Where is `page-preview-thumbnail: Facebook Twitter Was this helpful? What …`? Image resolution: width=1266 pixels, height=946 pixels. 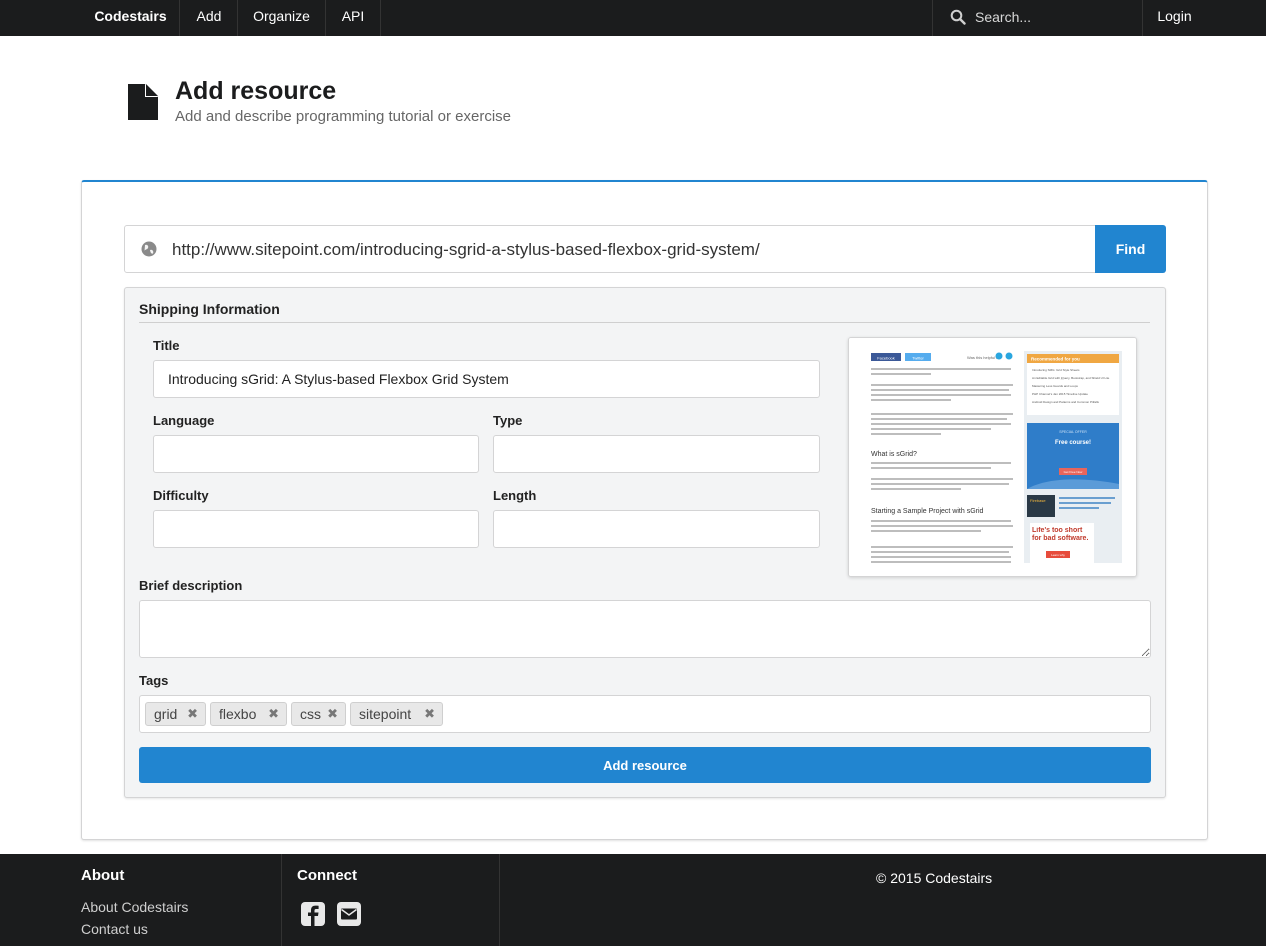 page-preview-thumbnail: Facebook Twitter Was this helpful? What … is located at coordinates (992, 457).